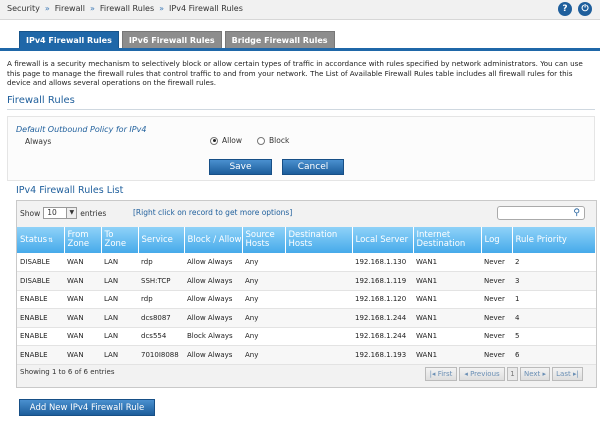  What do you see at coordinates (127, 8) in the screenshot?
I see `breadcrumb-item-firewall-rules: Firewall Rules` at bounding box center [127, 8].